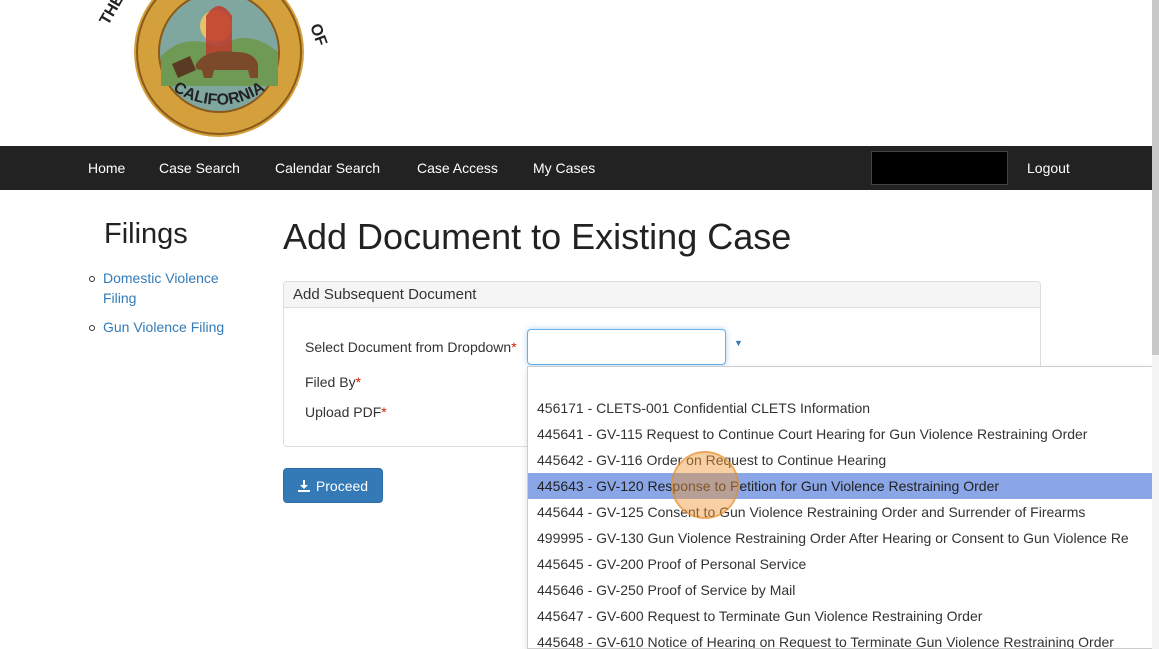  I want to click on sidebar-item-gun-violence: Gun Violence Filing, so click(168, 327).